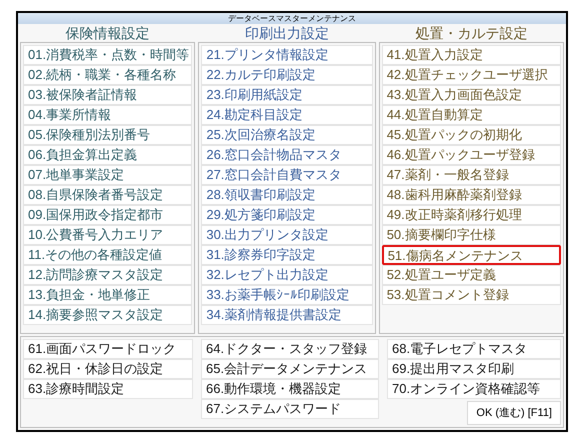  Describe the element at coordinates (107, 175) in the screenshot. I see `menu-item: 07.地単事業設定` at that location.